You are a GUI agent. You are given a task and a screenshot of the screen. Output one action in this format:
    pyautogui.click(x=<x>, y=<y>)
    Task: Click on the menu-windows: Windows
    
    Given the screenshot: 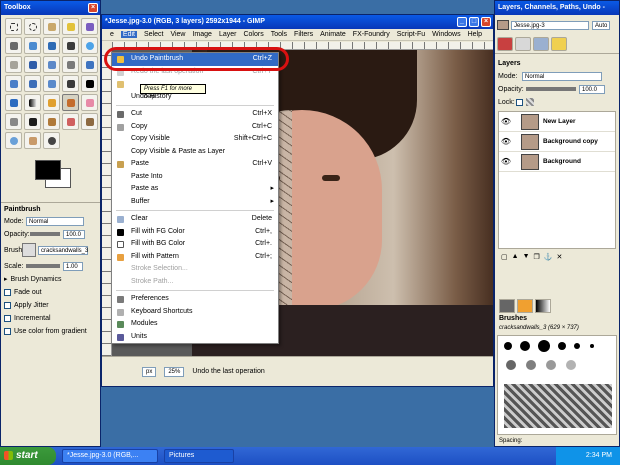 What is the action you would take?
    pyautogui.click(x=446, y=34)
    